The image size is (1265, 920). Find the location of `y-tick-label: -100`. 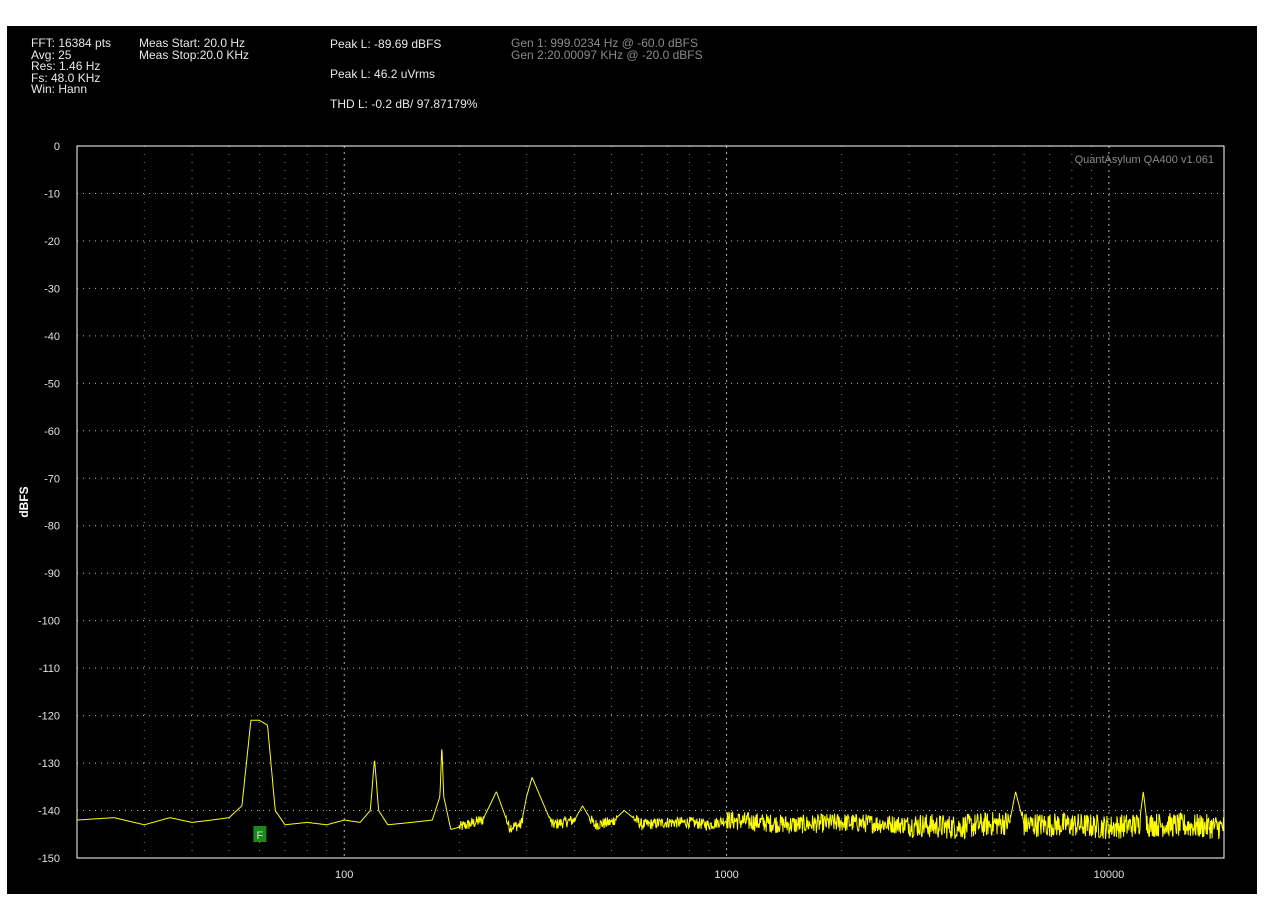

y-tick-label: -100 is located at coordinates (49, 622).